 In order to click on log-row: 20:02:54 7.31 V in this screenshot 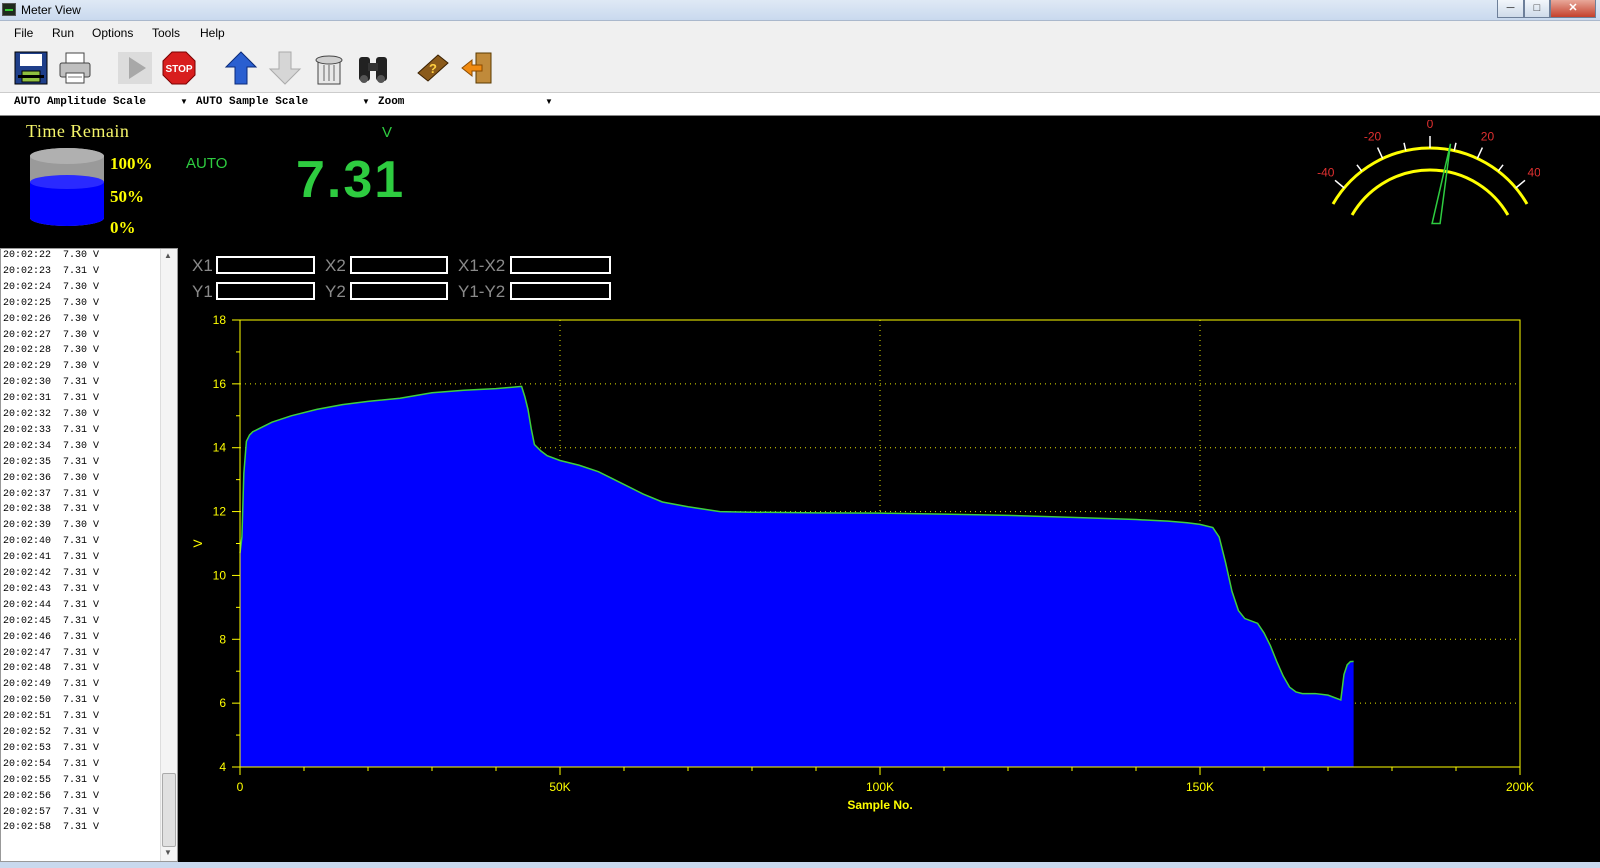, I will do `click(51, 764)`.